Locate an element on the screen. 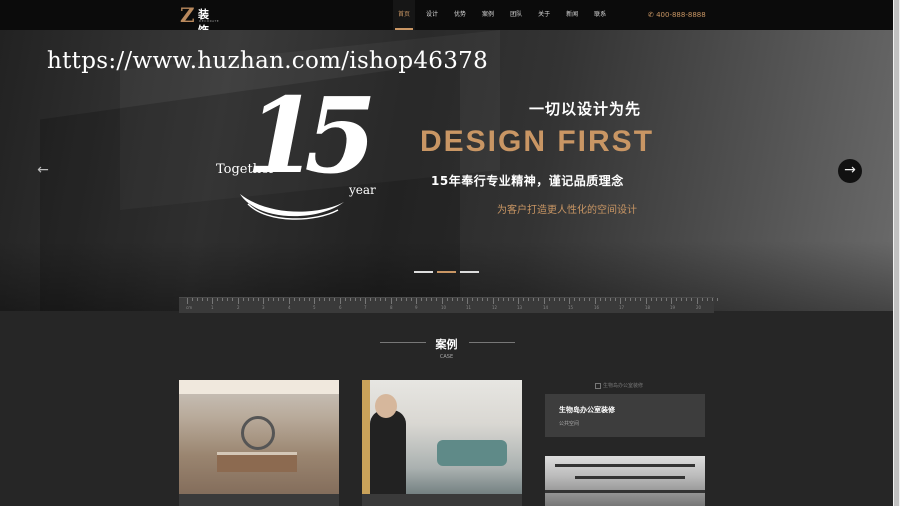  menu-item-about: 关于 is located at coordinates (544, 15).